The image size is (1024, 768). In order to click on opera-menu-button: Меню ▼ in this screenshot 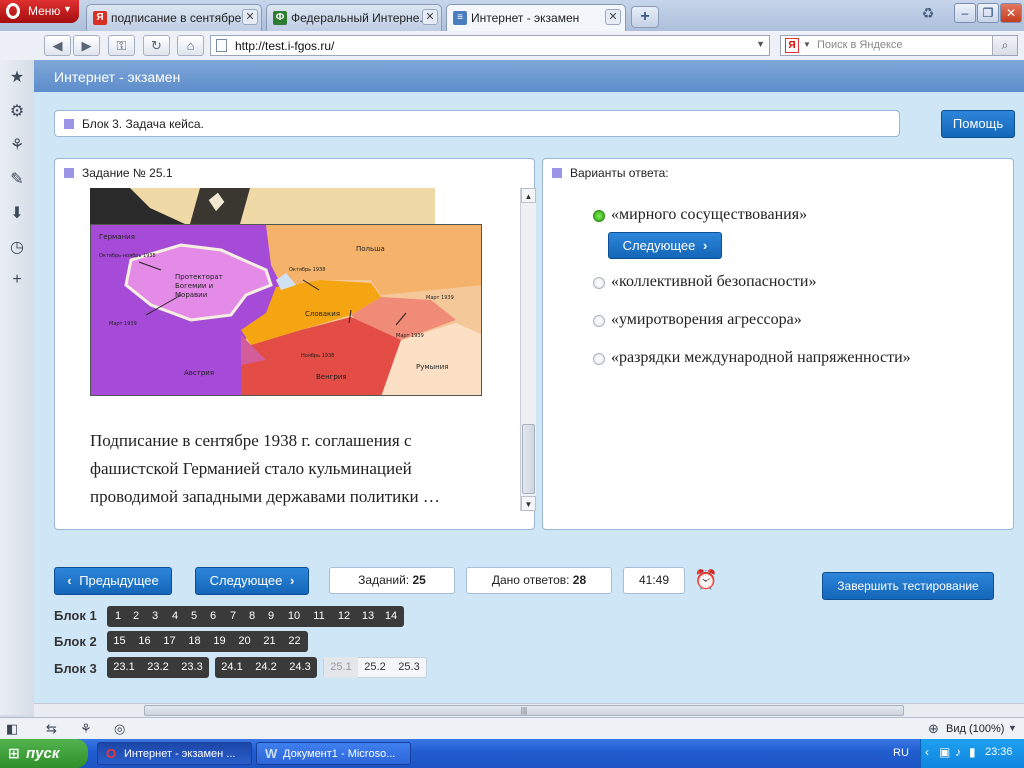, I will do `click(39, 11)`.